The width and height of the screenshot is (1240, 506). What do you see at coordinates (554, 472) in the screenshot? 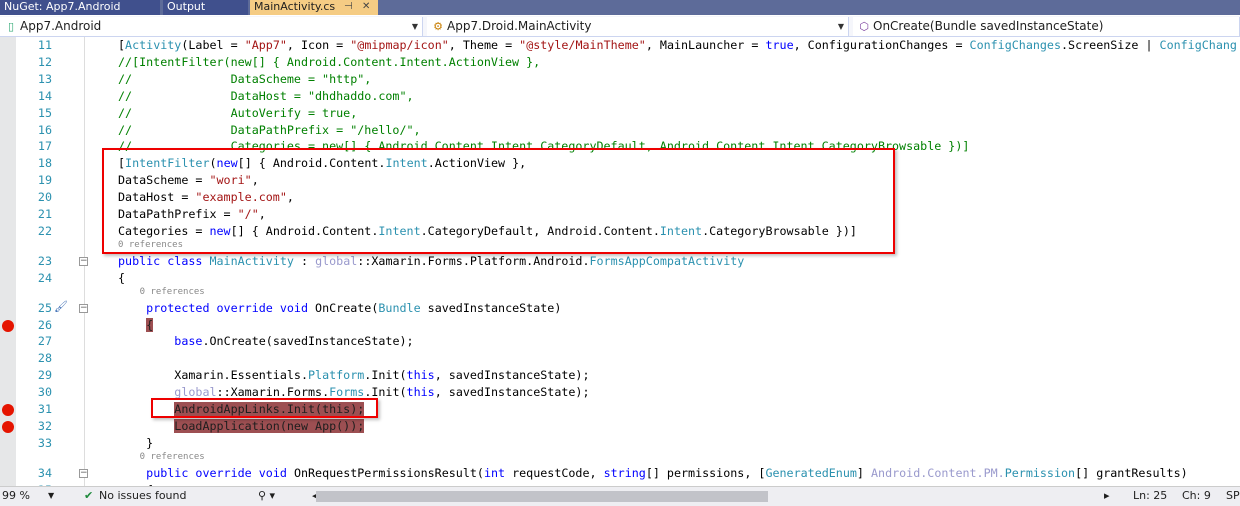
I see `token-p: requestCode,` at bounding box center [554, 472].